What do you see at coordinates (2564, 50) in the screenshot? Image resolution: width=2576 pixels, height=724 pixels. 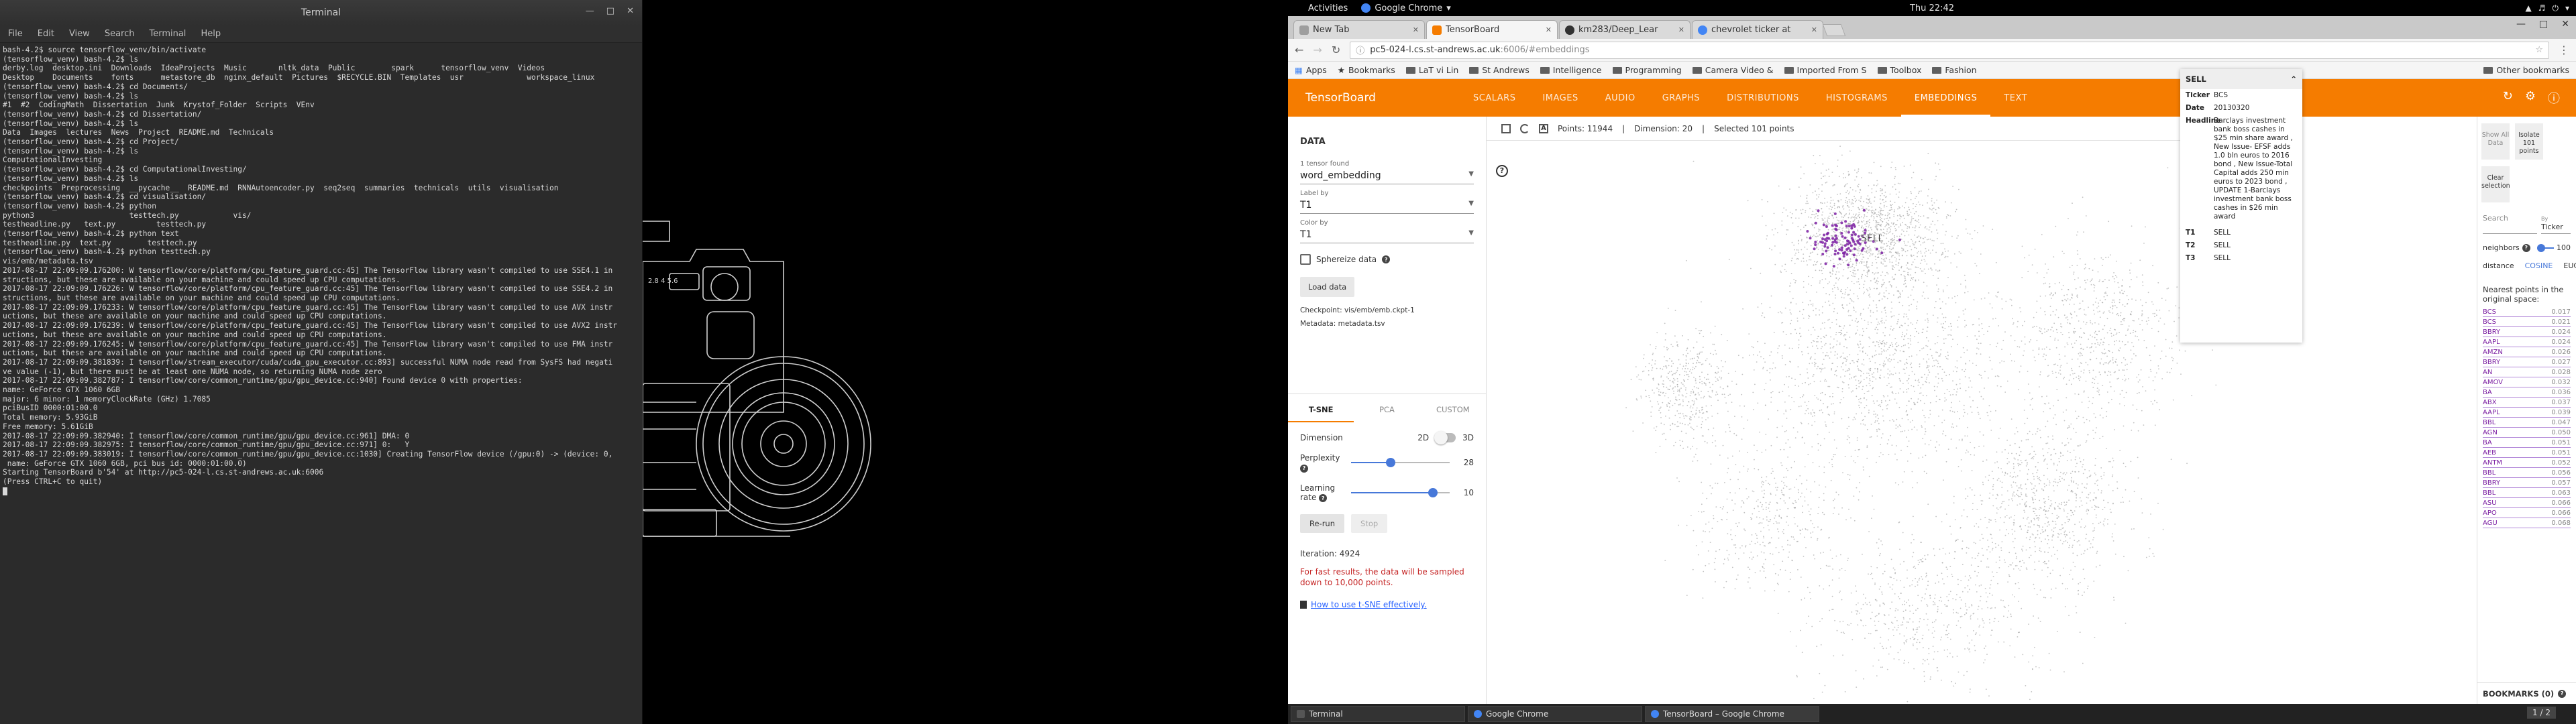 I see `menu-icon: ⋮` at bounding box center [2564, 50].